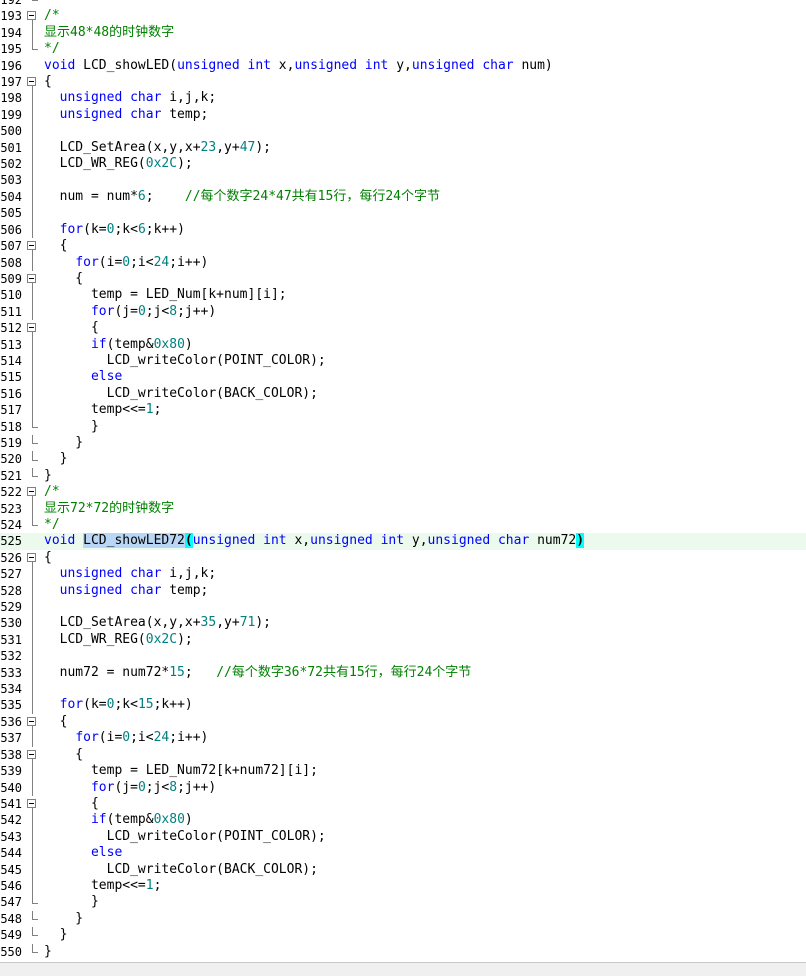 The width and height of the screenshot is (806, 976). I want to click on code-line: 537 for(i=0;i<24;i++), so click(403, 738).